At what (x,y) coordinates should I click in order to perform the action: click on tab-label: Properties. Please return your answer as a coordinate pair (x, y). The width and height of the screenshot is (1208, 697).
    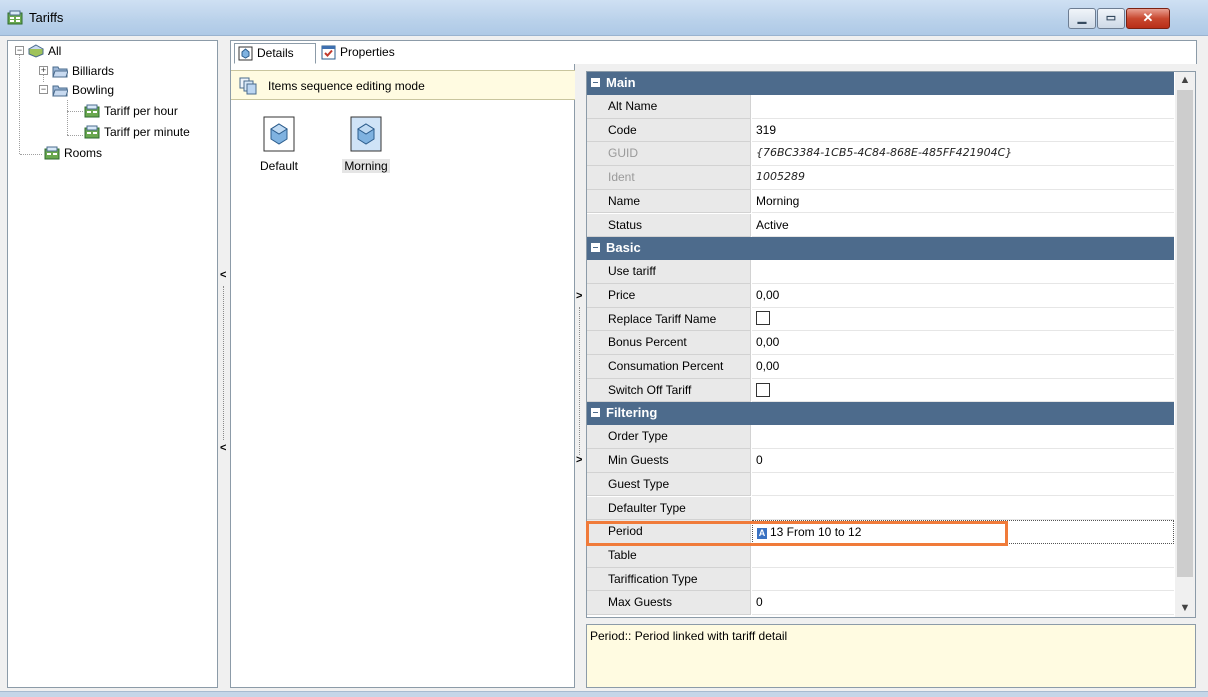
    Looking at the image, I should click on (367, 52).